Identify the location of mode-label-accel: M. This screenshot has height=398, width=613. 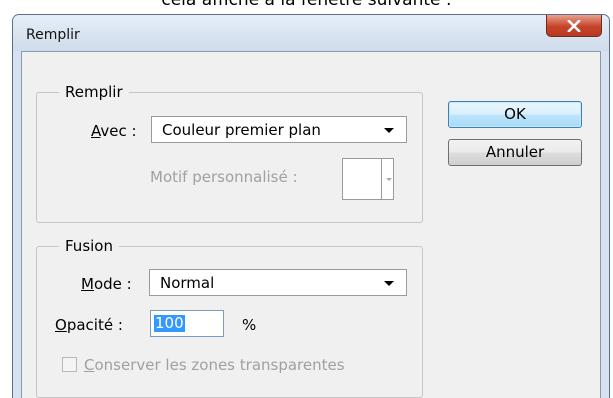
(87, 284).